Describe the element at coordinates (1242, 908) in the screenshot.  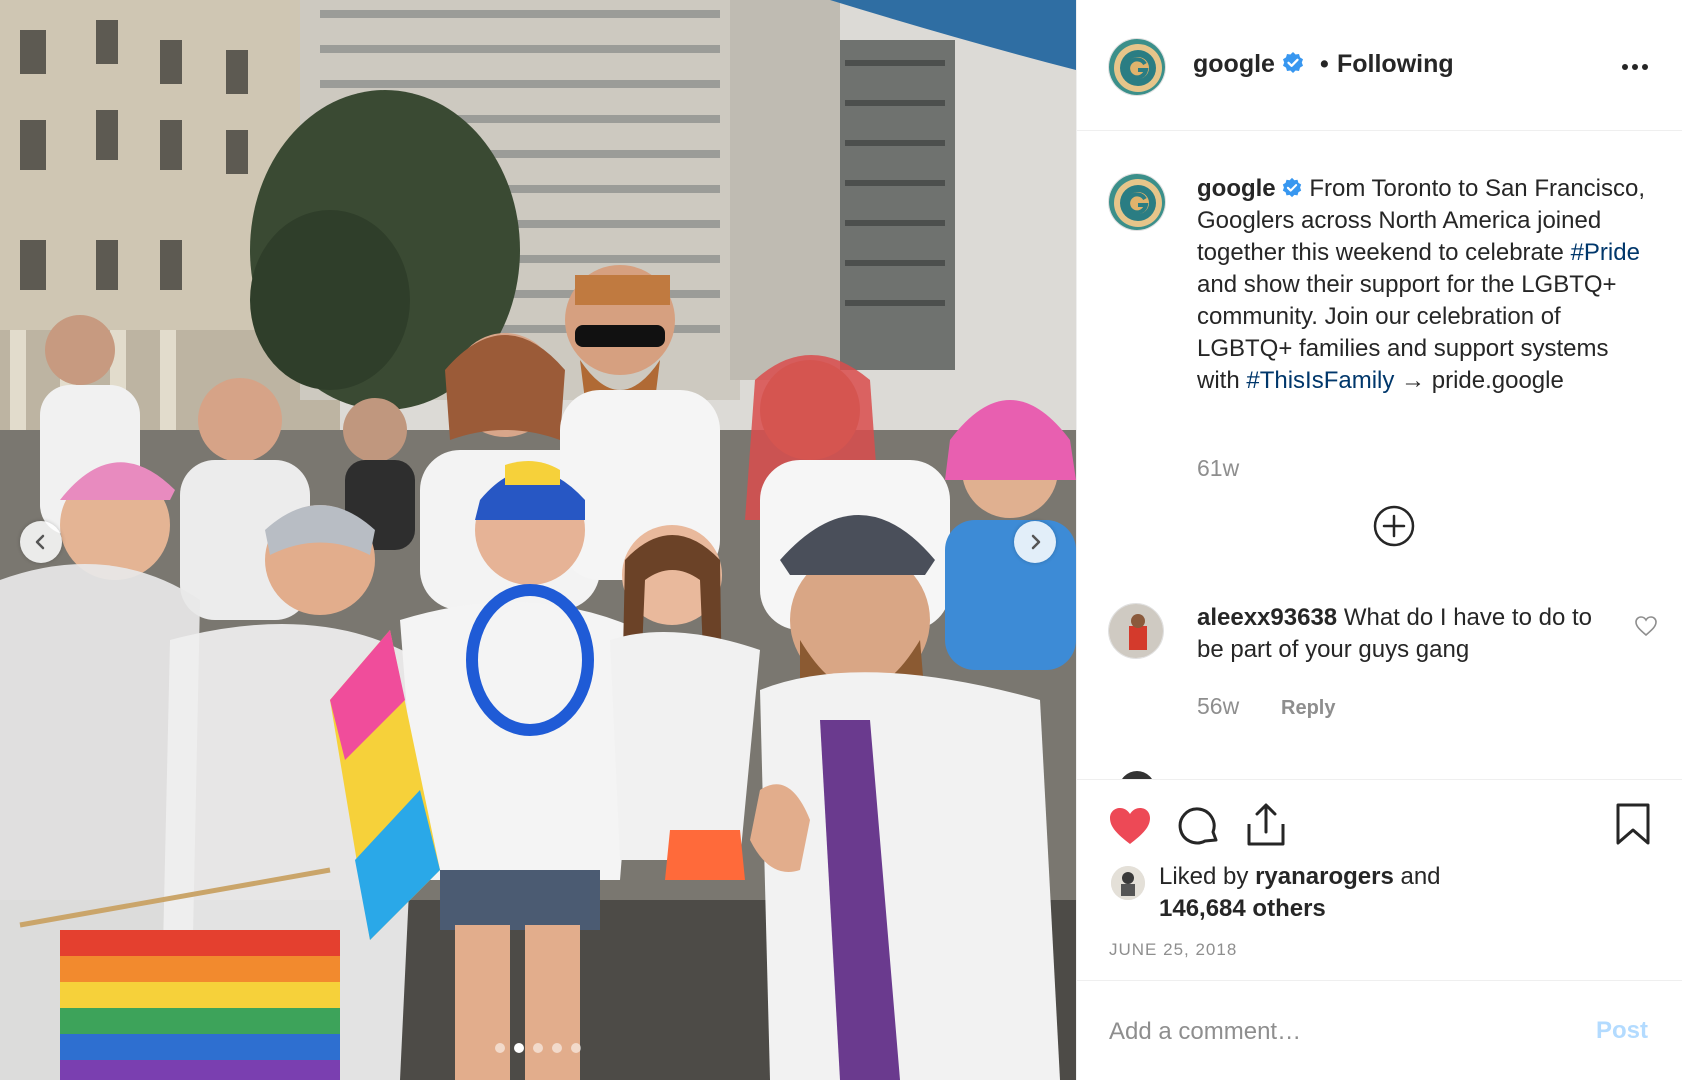
I see `likes-count: 146,684 others` at that location.